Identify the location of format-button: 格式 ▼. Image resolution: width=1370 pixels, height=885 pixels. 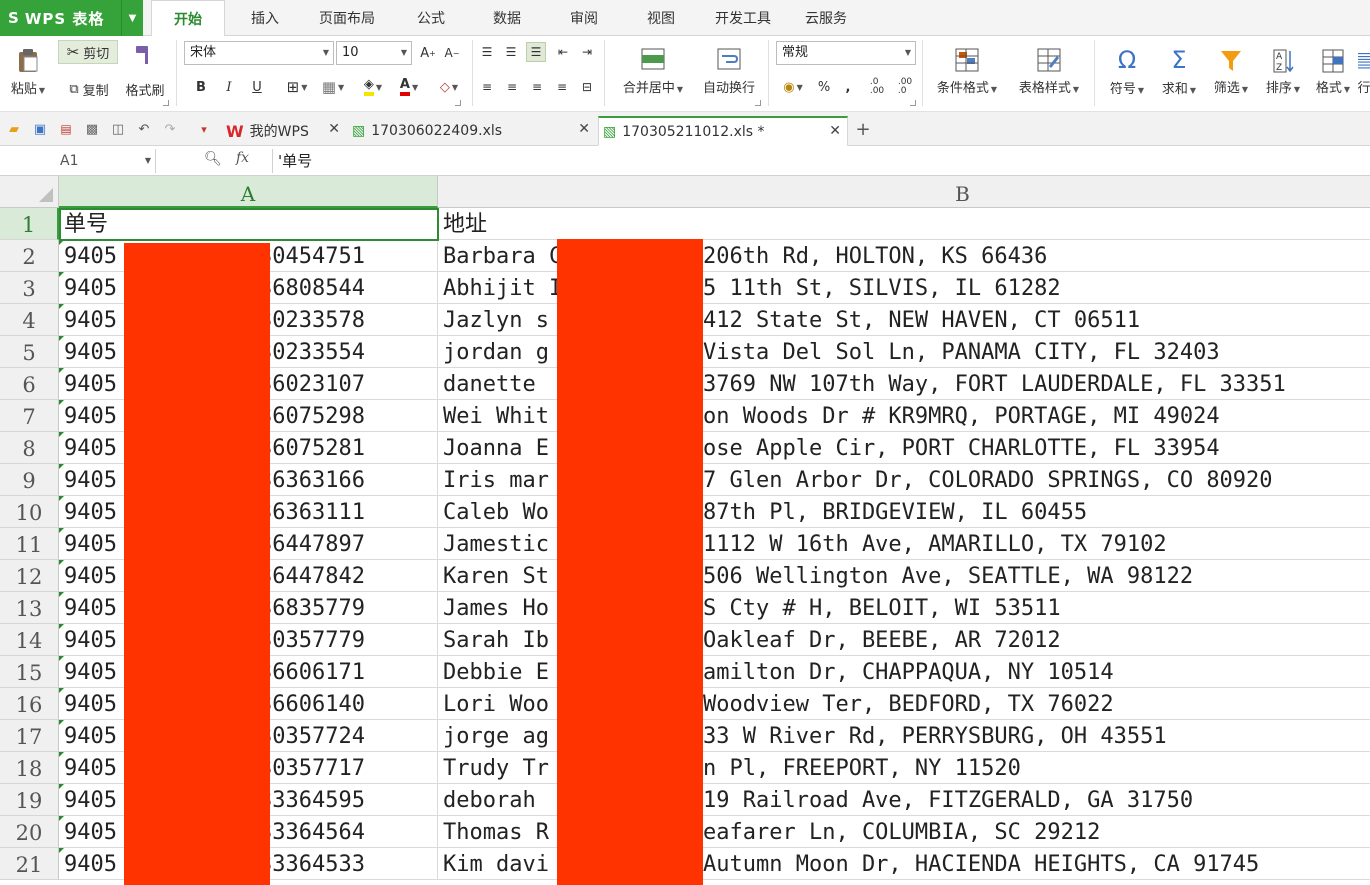
(1333, 71).